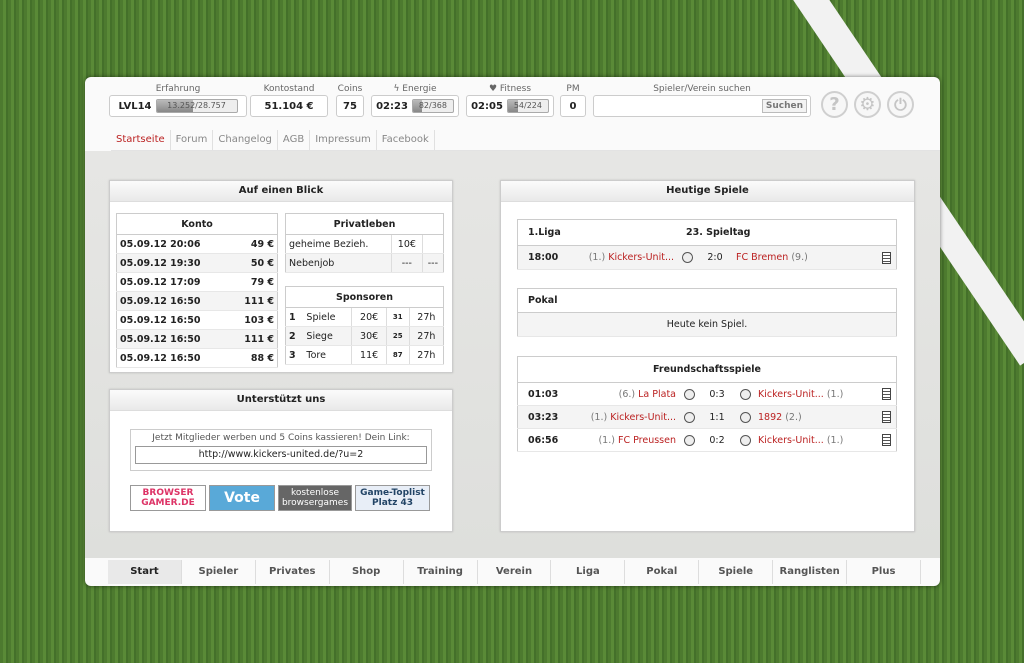 Image resolution: width=1024 pixels, height=663 pixels. Describe the element at coordinates (588, 572) in the screenshot. I see `bottom-nav-liga: Liga` at that location.